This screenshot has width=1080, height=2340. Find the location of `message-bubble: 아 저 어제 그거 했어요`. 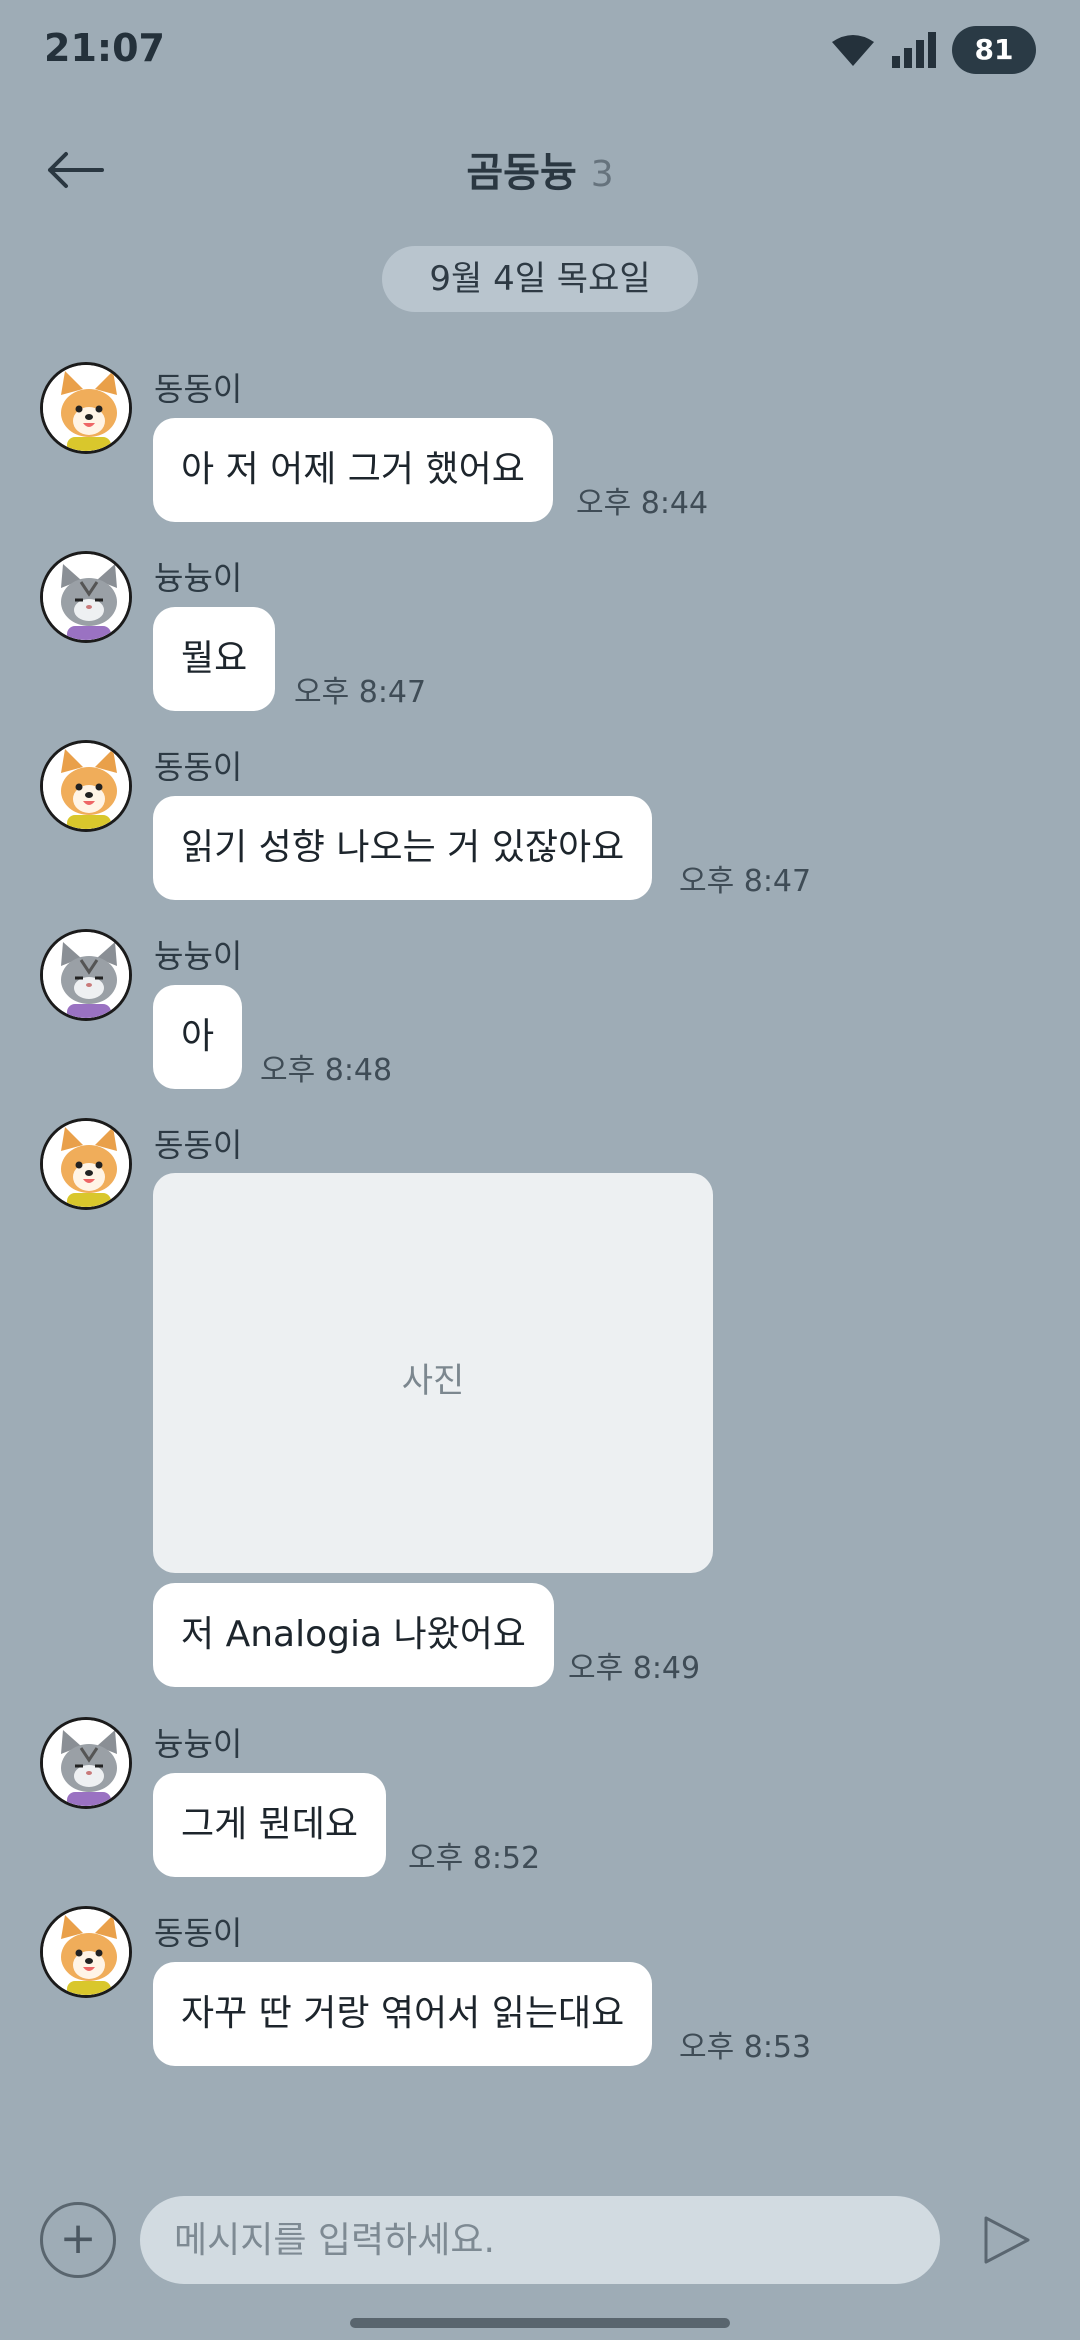

message-bubble: 아 저 어제 그거 했어요 is located at coordinates (353, 470).